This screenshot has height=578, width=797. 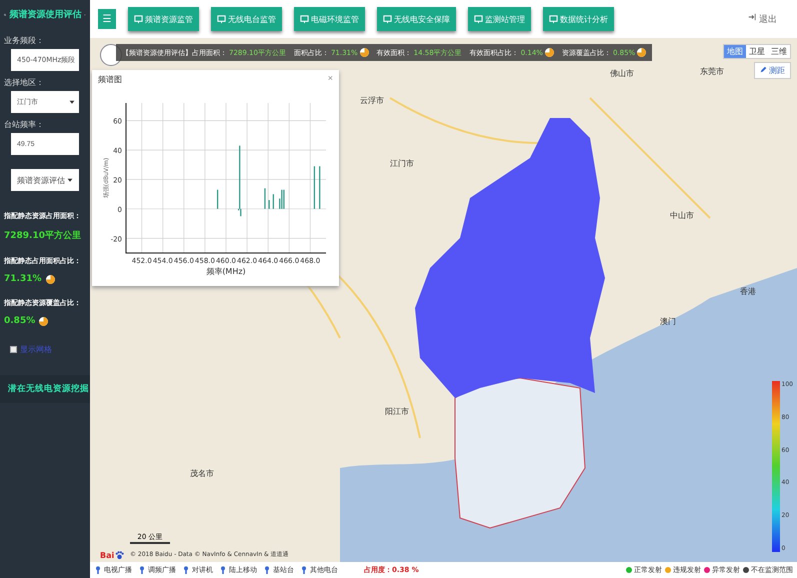 I want to click on menu-button: ☰, so click(x=107, y=19).